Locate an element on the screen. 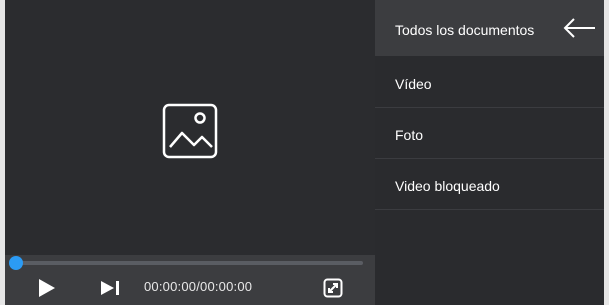 Image resolution: width=609 pixels, height=305 pixels. menu-header: Todos los documentos is located at coordinates (489, 28).